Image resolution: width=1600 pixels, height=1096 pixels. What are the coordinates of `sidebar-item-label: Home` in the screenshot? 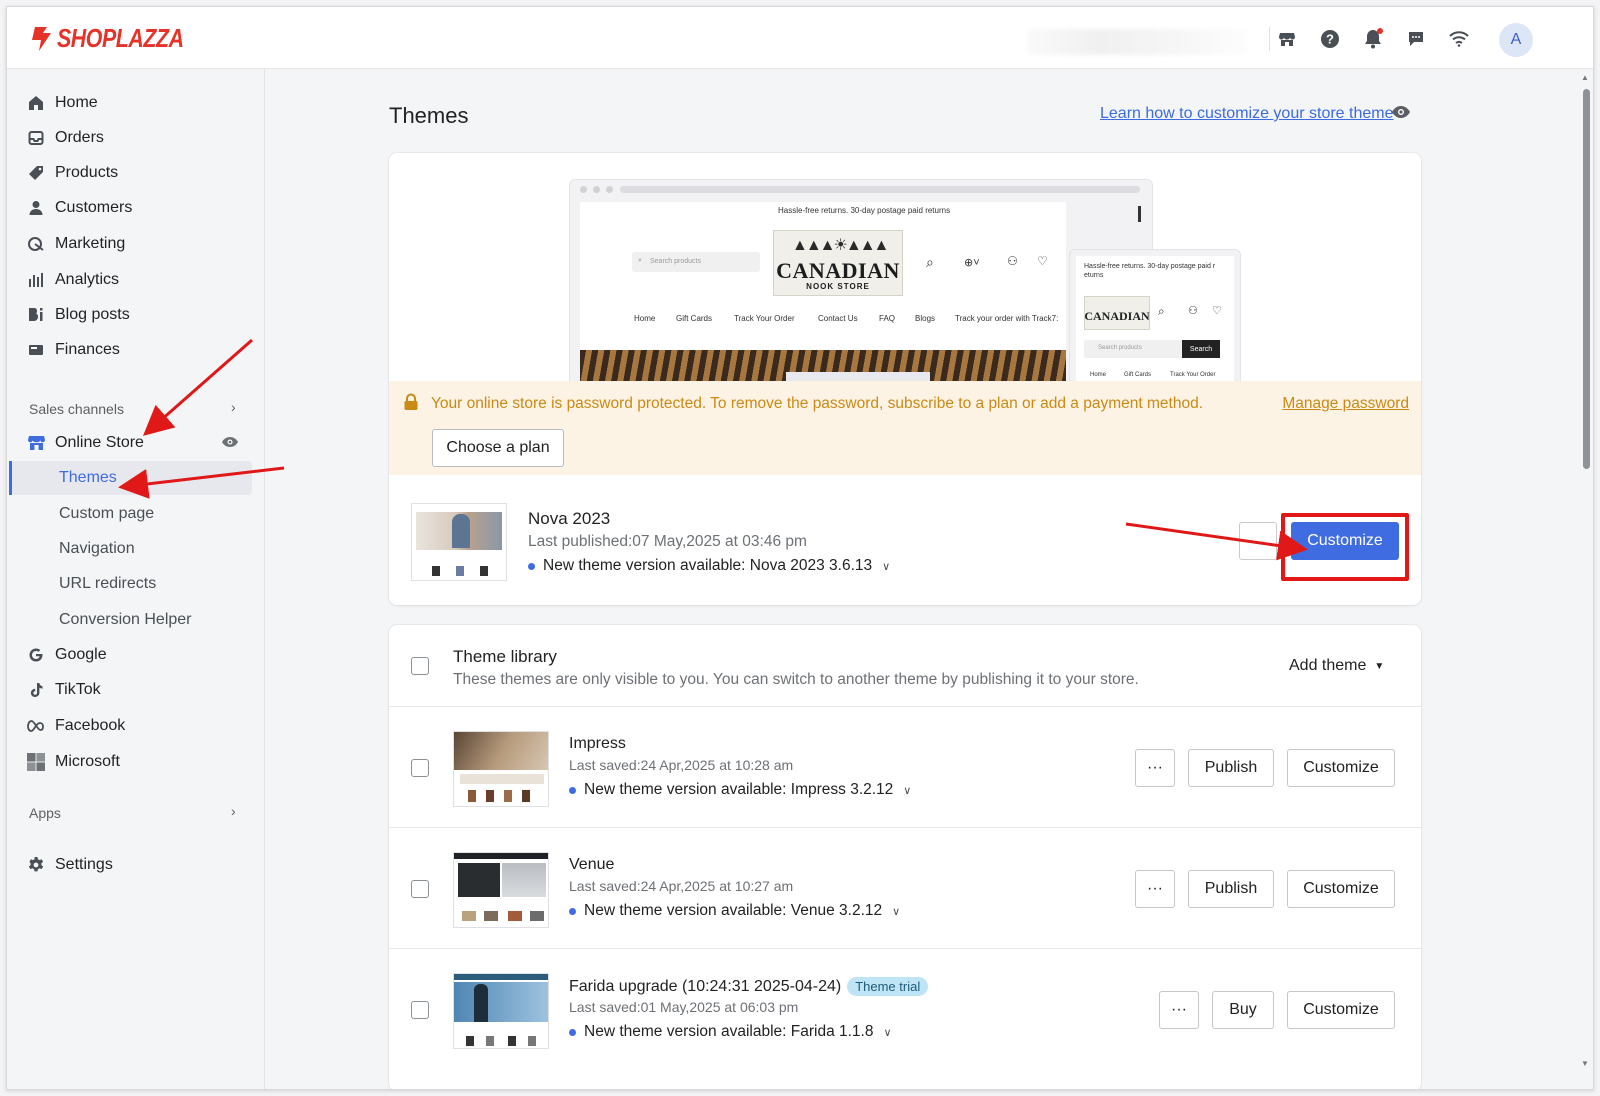 It's located at (76, 102).